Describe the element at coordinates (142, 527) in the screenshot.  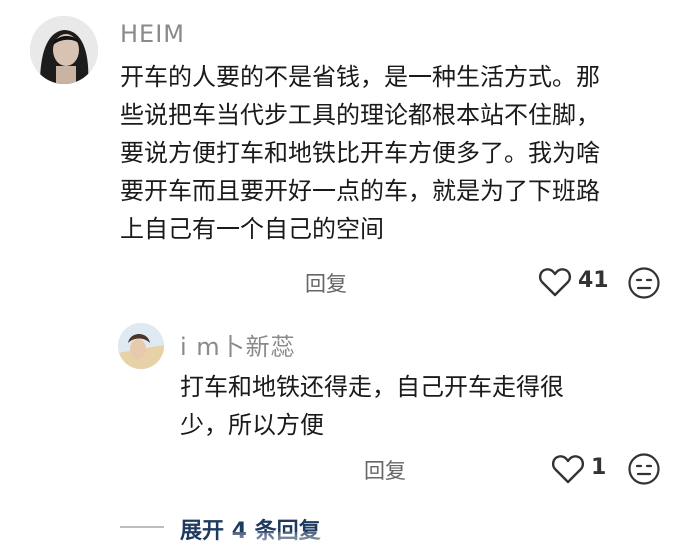
I see `expand-divider` at that location.